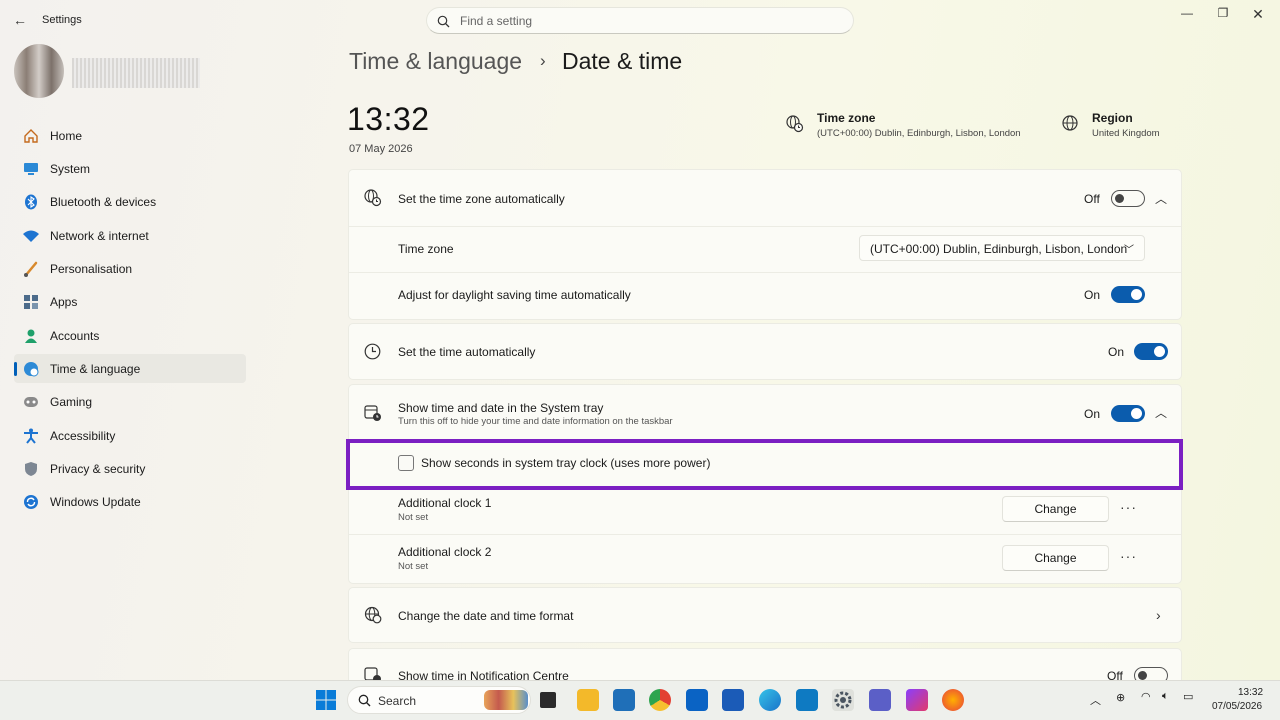 The height and width of the screenshot is (720, 1280). What do you see at coordinates (373, 413) in the screenshot?
I see `calendar-clock-icon` at bounding box center [373, 413].